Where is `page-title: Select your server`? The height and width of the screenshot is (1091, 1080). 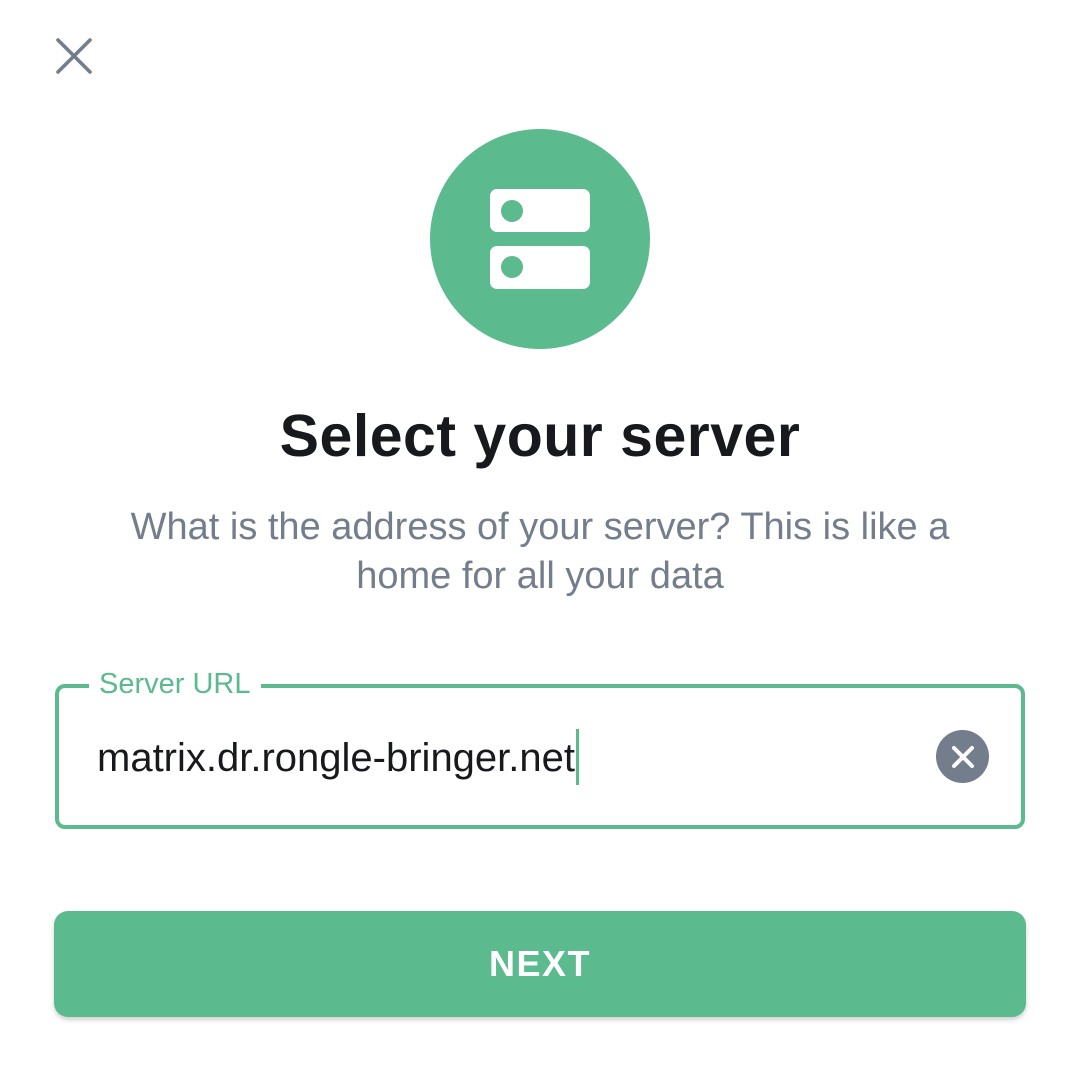
page-title: Select your server is located at coordinates (540, 436).